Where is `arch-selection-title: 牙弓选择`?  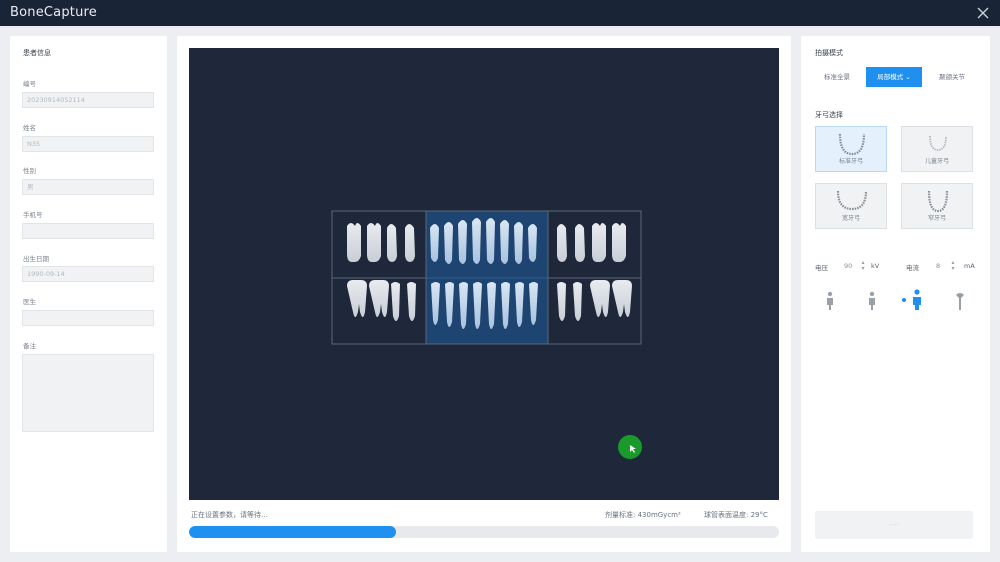 arch-selection-title: 牙弓选择 is located at coordinates (829, 115).